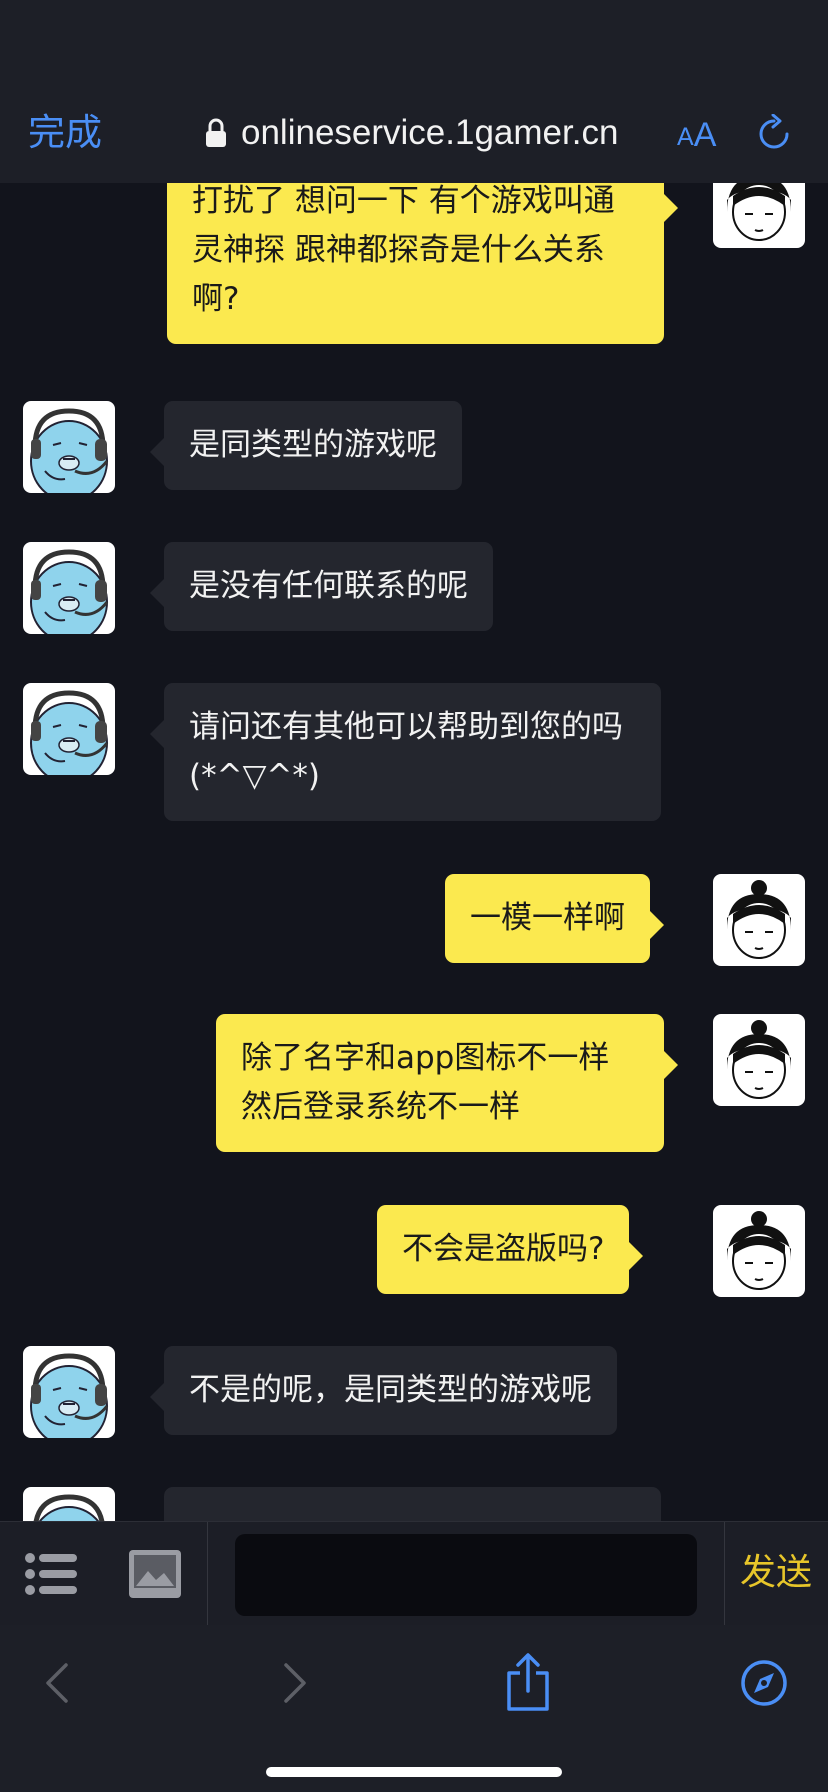 The width and height of the screenshot is (828, 1792). Describe the element at coordinates (776, 1573) in the screenshot. I see `send-button: 发送` at that location.